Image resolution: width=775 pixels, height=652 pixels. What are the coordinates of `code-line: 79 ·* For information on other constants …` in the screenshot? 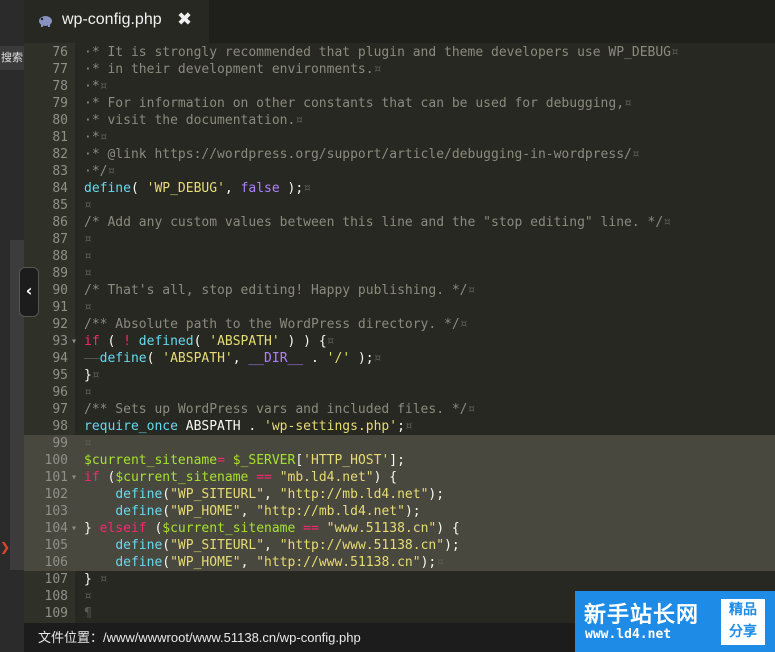 It's located at (399, 103).